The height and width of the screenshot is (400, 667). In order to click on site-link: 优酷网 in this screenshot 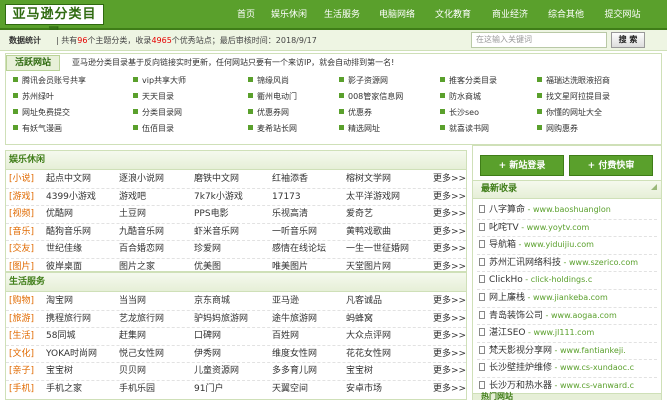, I will do `click(59, 214)`.